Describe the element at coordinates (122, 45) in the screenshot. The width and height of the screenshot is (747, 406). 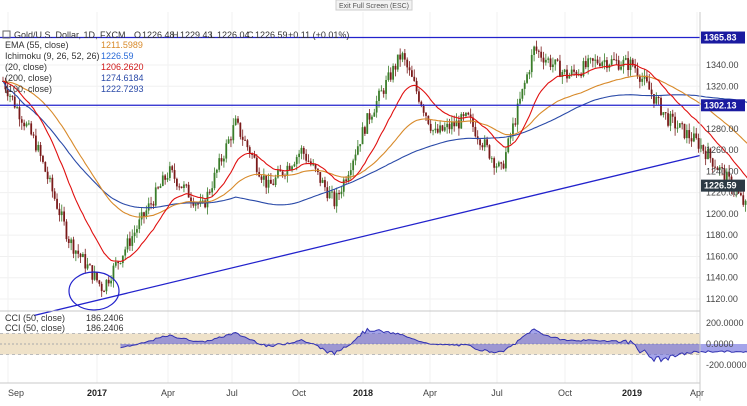
I see `indicator-value: 1211.5989` at that location.